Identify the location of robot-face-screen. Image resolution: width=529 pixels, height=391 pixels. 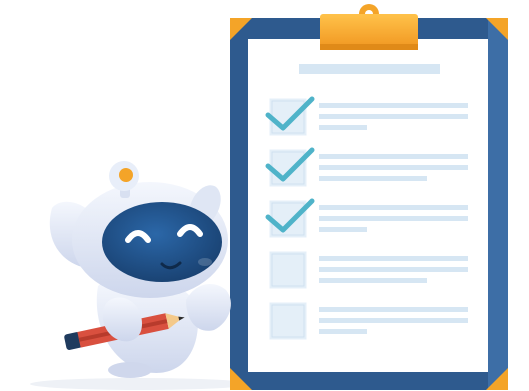
(162, 242).